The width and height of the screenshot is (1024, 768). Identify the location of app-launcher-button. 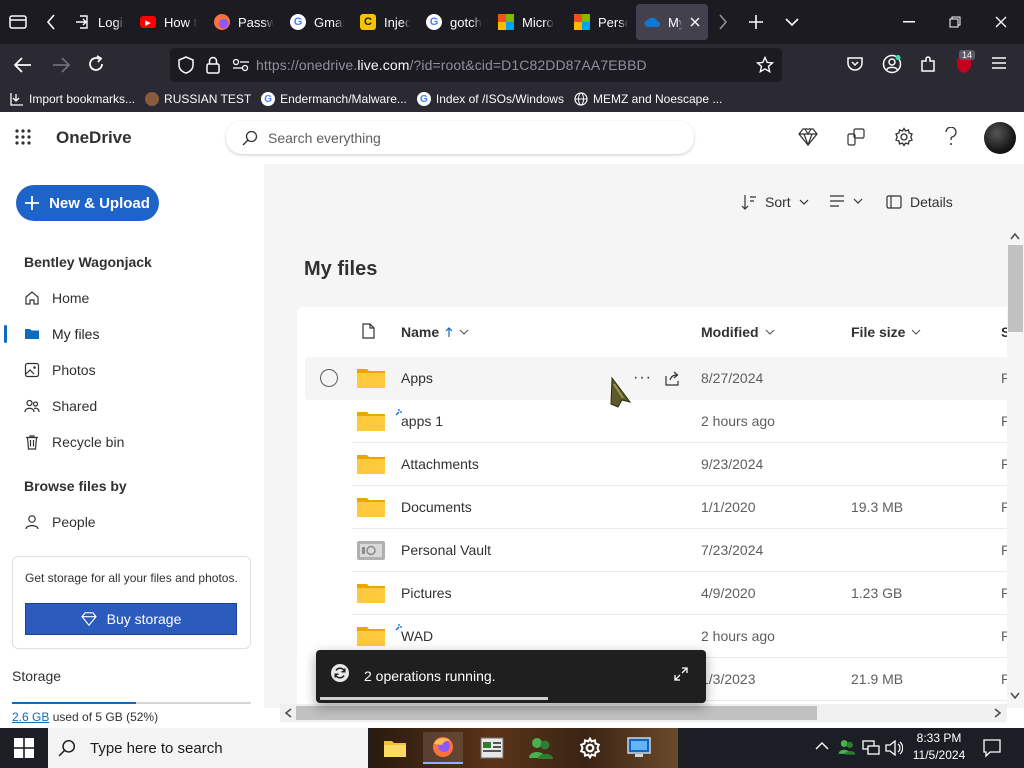
(23, 137).